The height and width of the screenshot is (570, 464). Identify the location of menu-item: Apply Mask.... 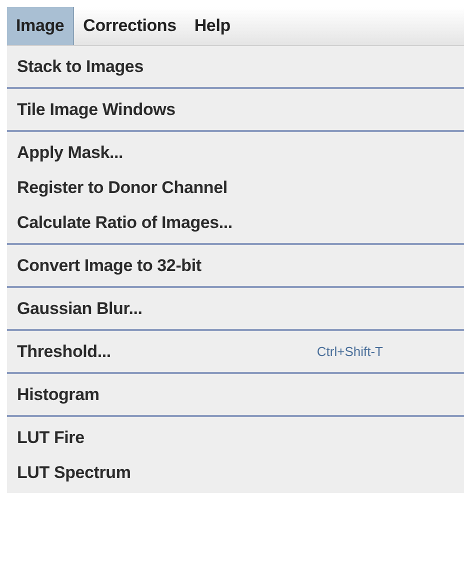
(70, 152).